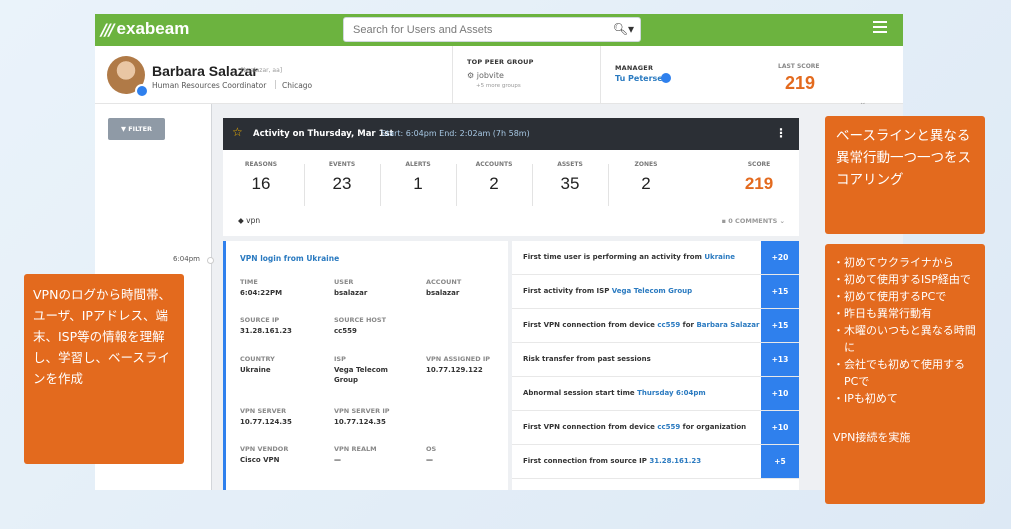 The width and height of the screenshot is (1011, 529). I want to click on filter-button: ▼︎ FILTER, so click(136, 129).